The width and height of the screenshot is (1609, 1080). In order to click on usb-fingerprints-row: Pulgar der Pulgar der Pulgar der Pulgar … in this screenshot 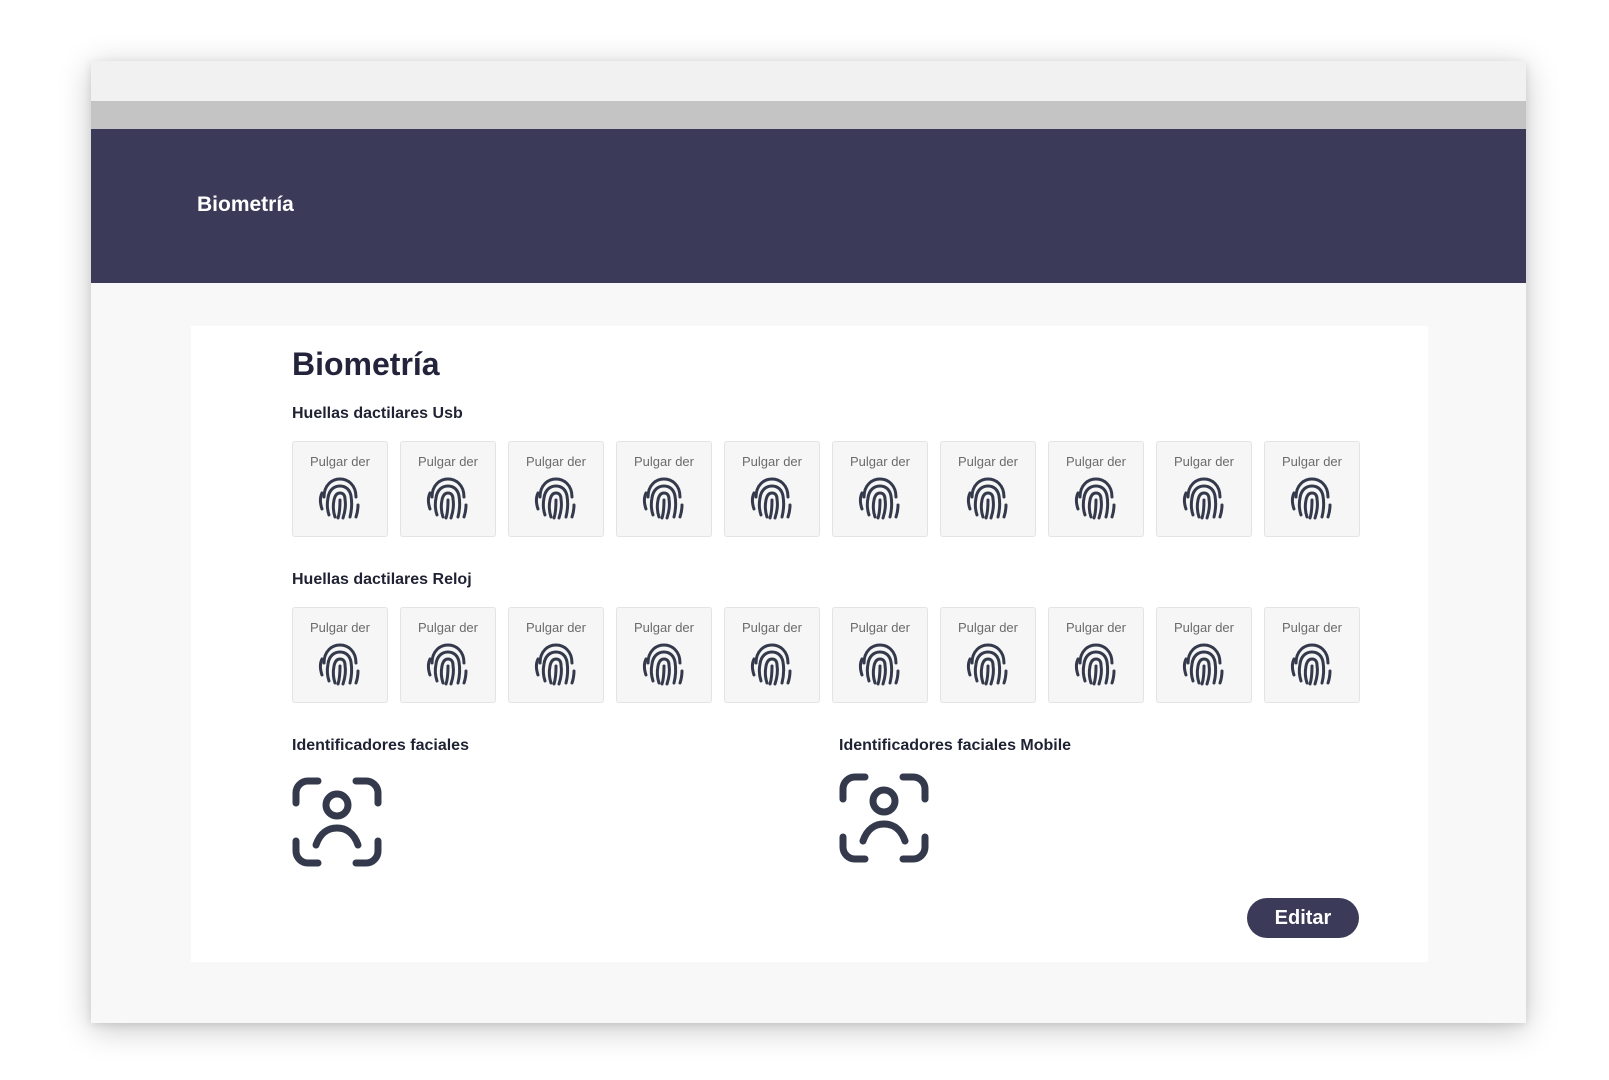, I will do `click(826, 489)`.